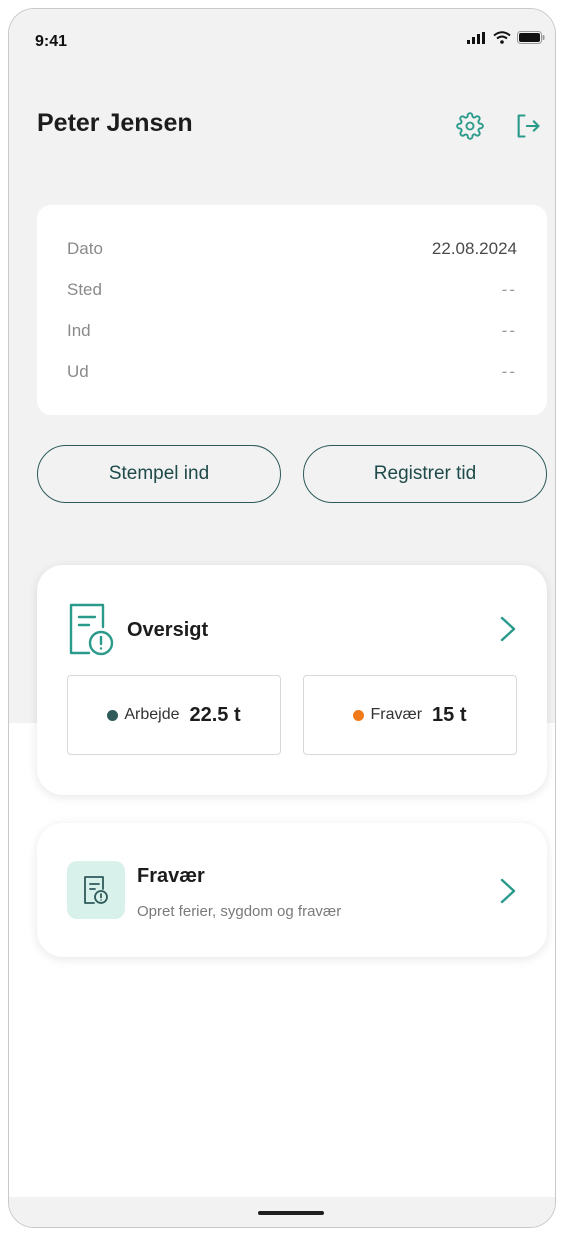  Describe the element at coordinates (79, 330) in the screenshot. I see `in-label: Ind` at that location.